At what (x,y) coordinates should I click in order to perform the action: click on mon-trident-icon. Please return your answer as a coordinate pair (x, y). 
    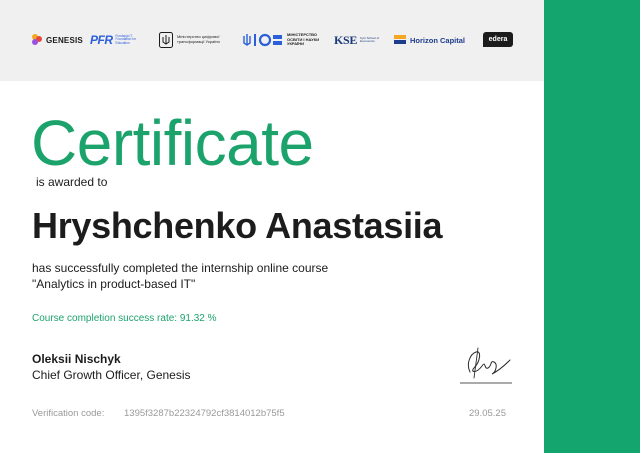
    Looking at the image, I should click on (262, 40).